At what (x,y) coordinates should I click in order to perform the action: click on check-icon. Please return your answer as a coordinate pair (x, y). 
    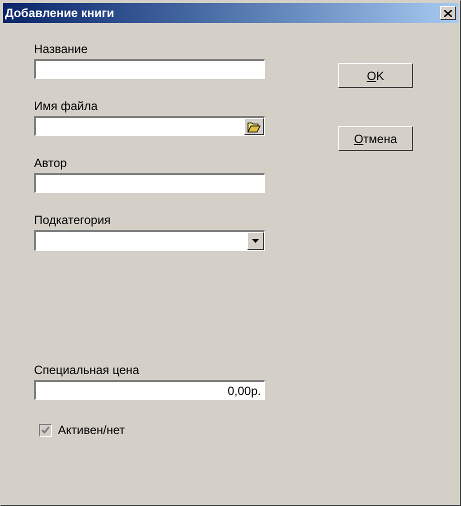
    Looking at the image, I should click on (45, 430).